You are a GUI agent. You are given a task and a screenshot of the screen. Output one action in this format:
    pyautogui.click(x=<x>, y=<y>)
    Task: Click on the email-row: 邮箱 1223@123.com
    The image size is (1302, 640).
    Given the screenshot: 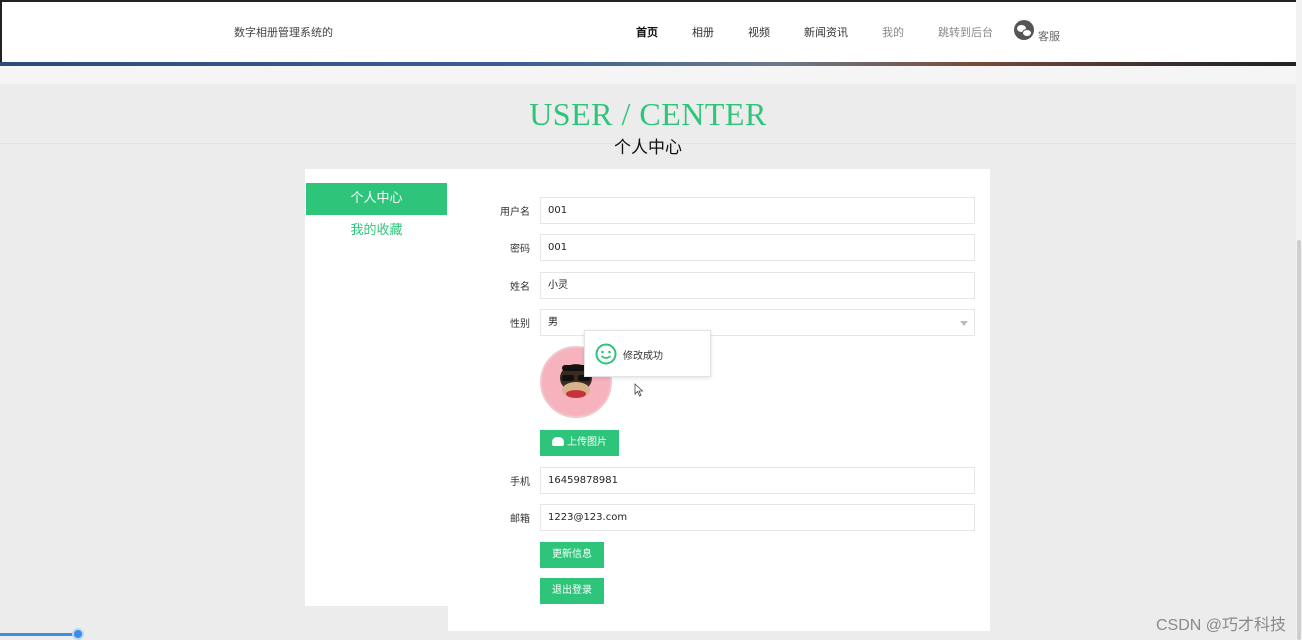 What is the action you would take?
    pyautogui.click(x=719, y=517)
    